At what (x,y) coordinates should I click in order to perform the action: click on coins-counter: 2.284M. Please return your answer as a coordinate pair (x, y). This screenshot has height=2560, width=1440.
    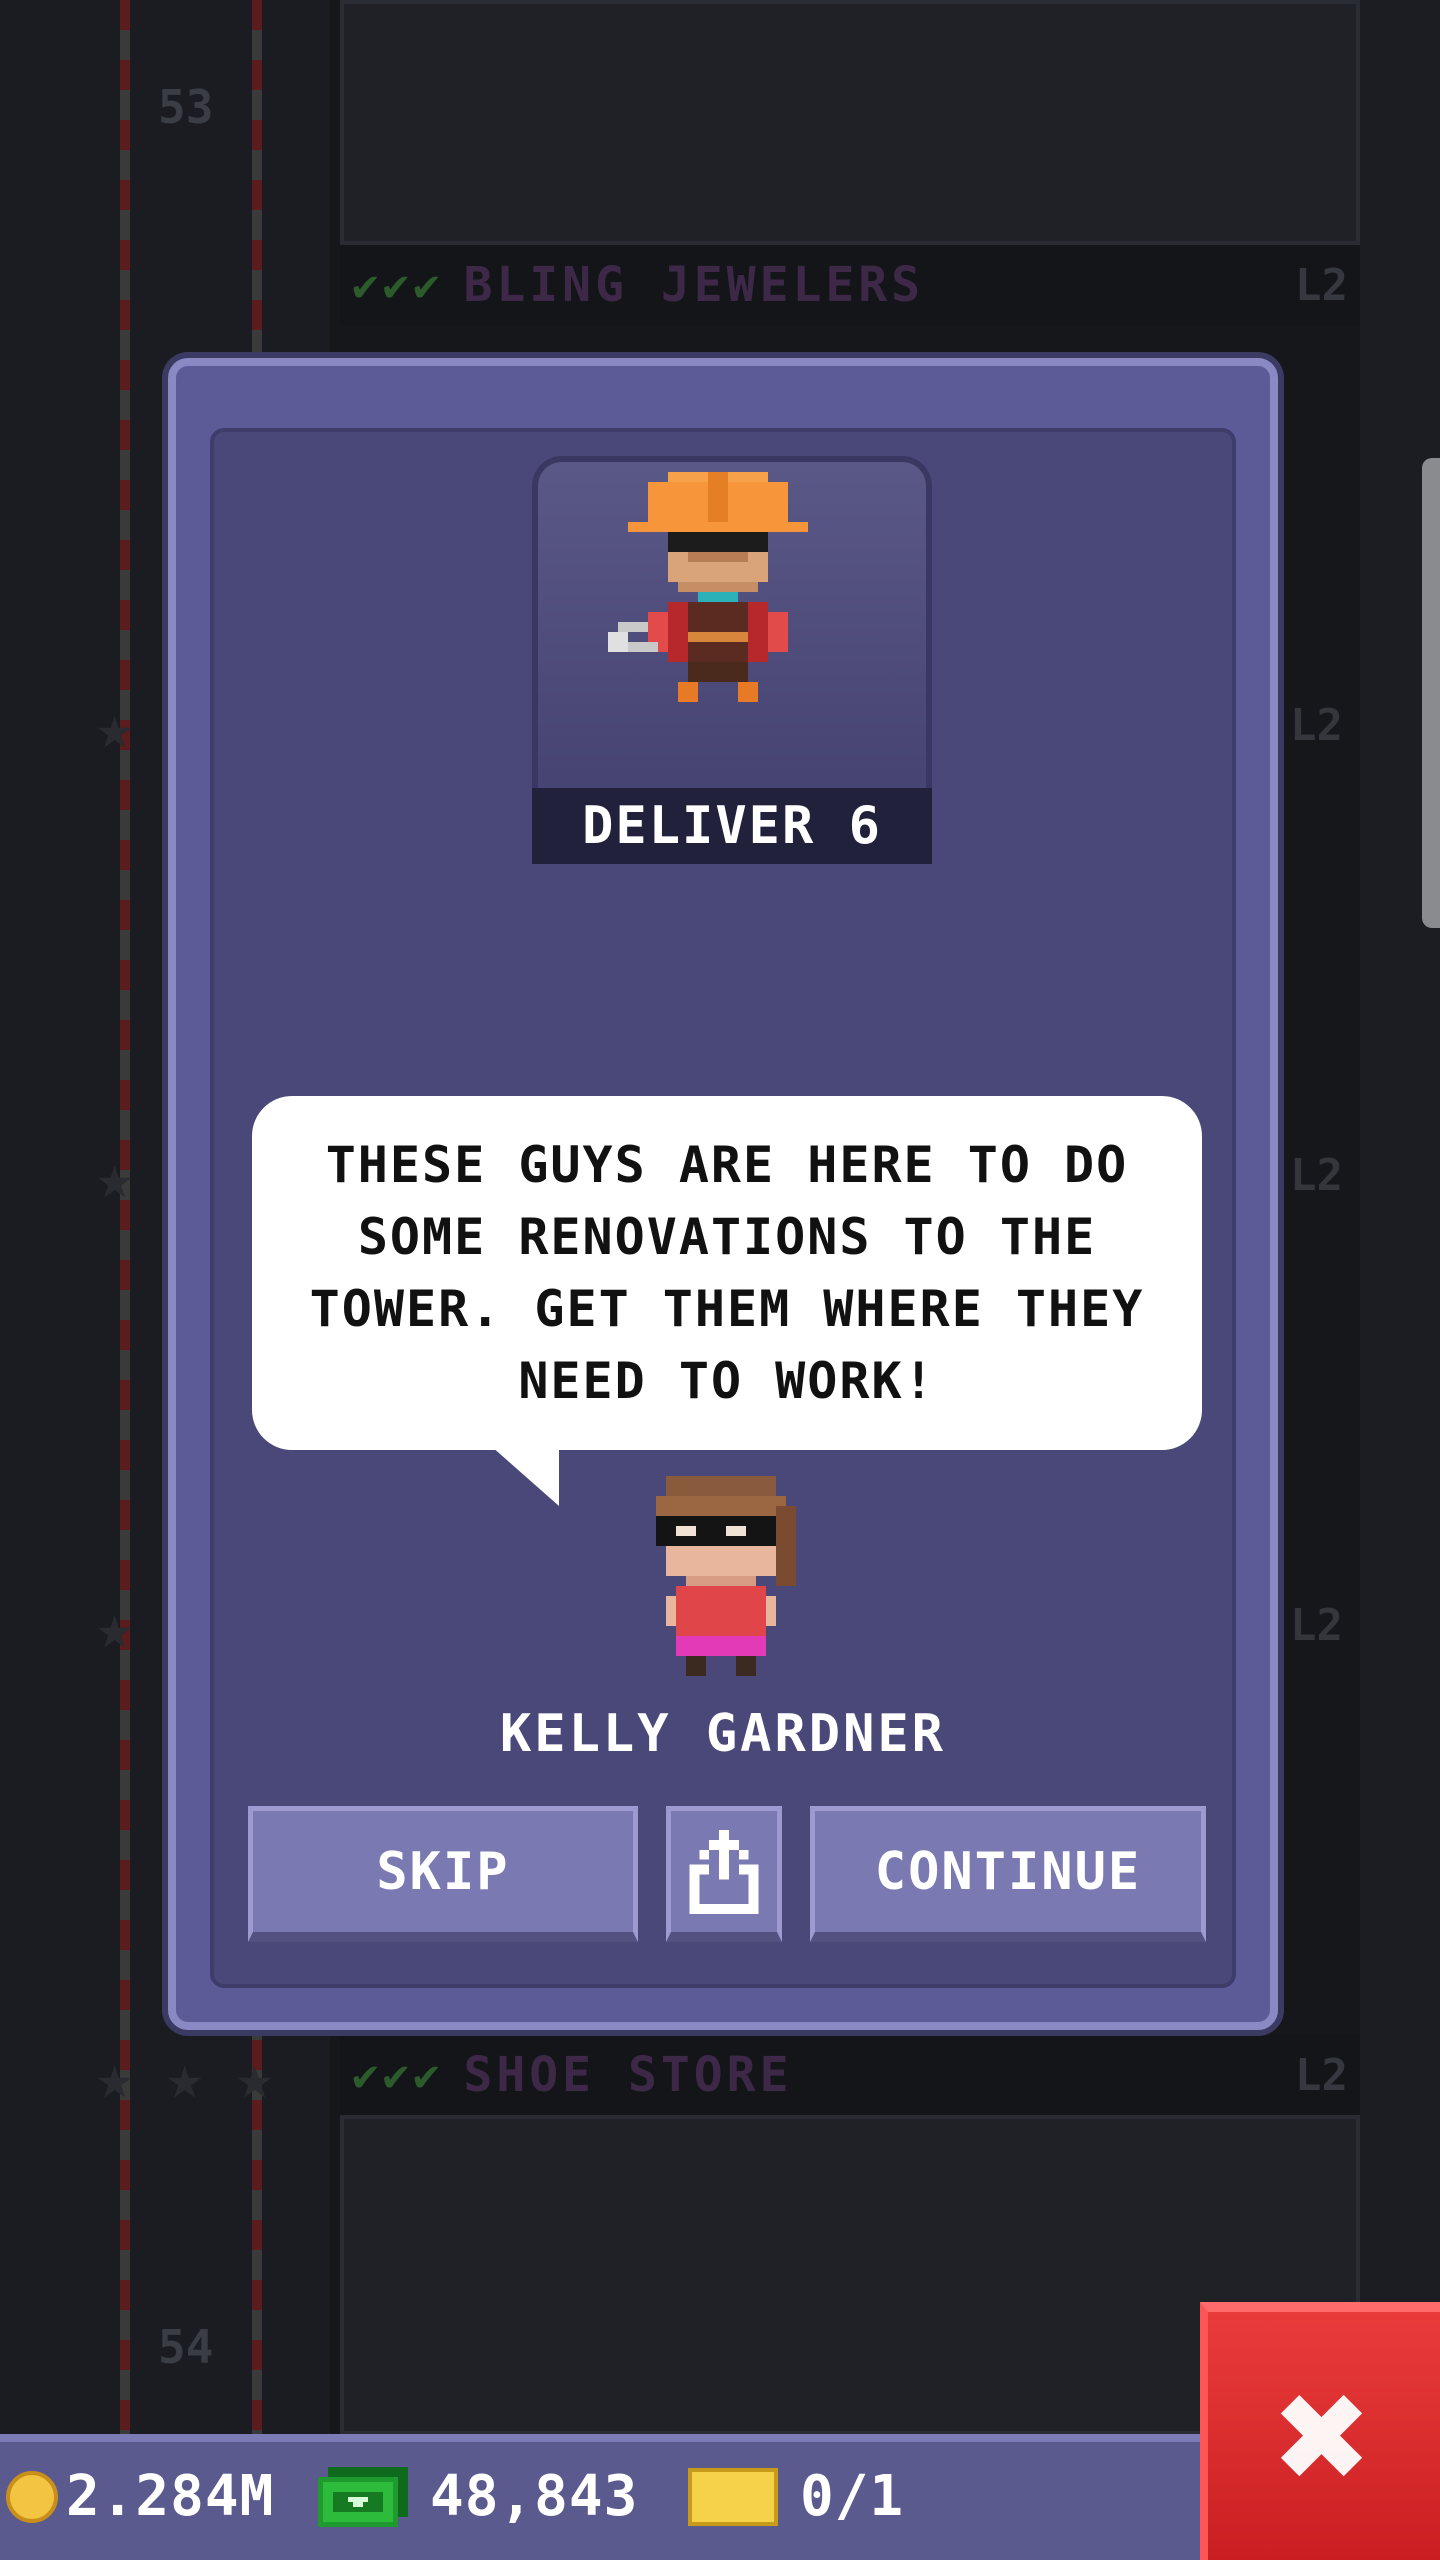
    Looking at the image, I should click on (140, 2496).